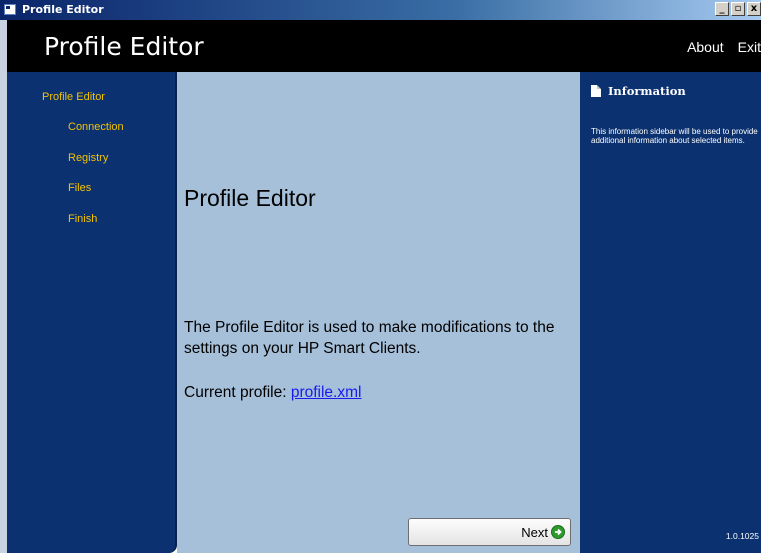 The image size is (761, 553). Describe the element at coordinates (124, 46) in the screenshot. I see `app-title: Profile Editor` at that location.